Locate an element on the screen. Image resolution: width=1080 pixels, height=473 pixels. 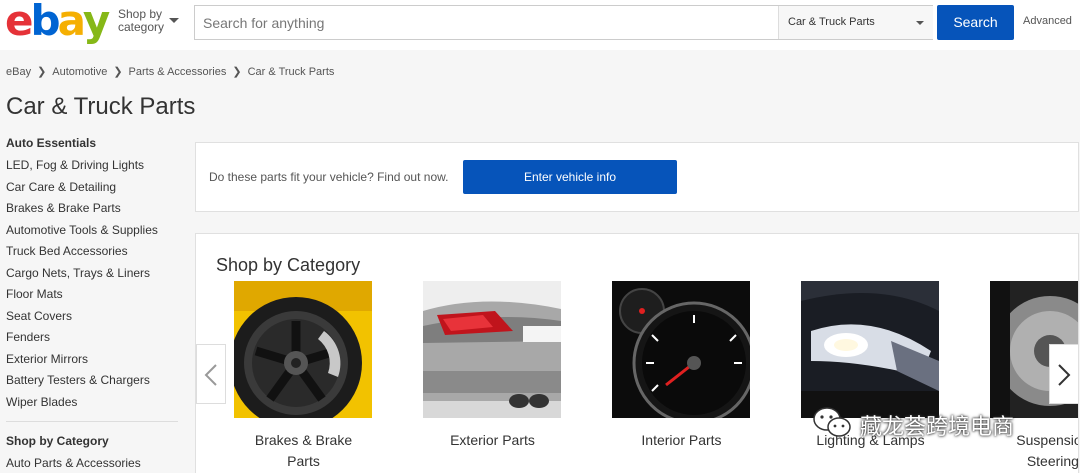
sidebar-item: Brakes & Brake Parts is located at coordinates (96, 212).